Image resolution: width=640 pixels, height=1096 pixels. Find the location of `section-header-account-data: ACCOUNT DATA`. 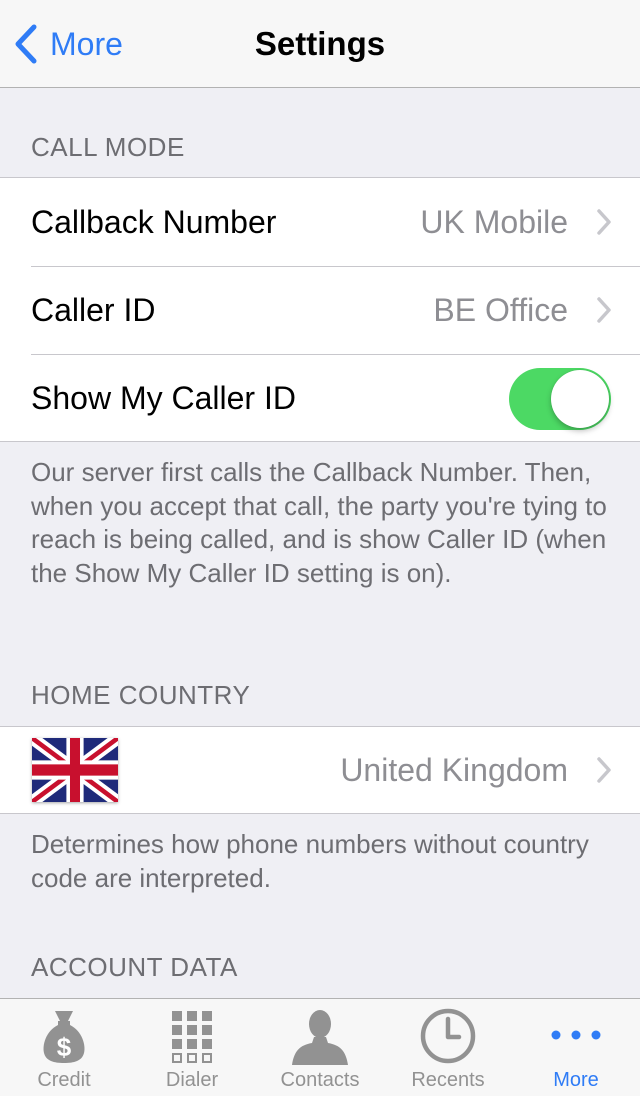

section-header-account-data: ACCOUNT DATA is located at coordinates (134, 967).